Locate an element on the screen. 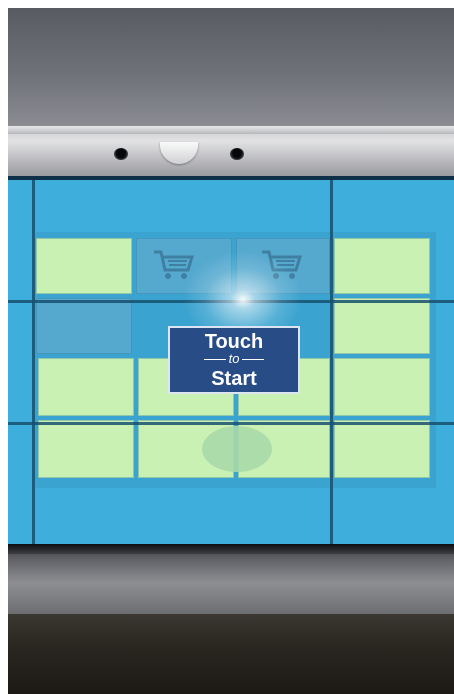  top-bezel is located at coordinates (231, 151).